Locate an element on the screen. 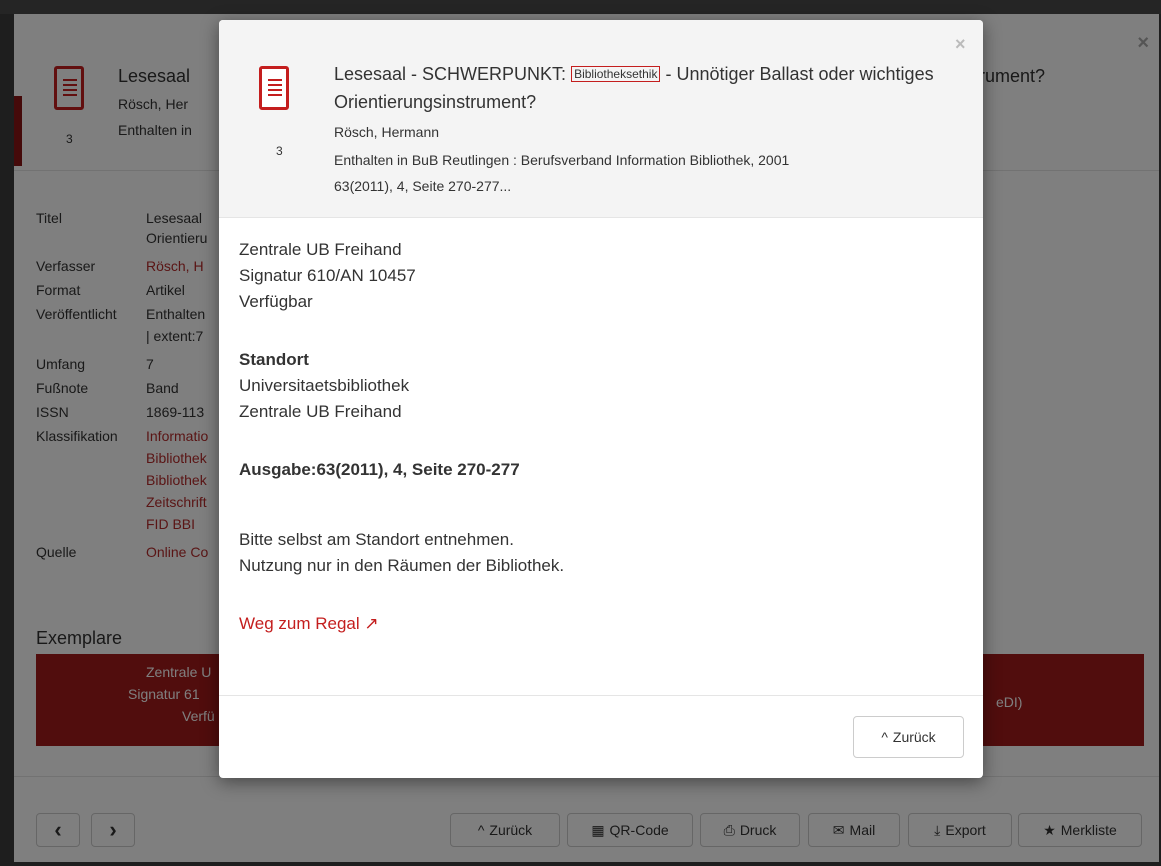 This screenshot has width=1161, height=866. standort-line: Universitaetsbibliothek is located at coordinates (324, 385).